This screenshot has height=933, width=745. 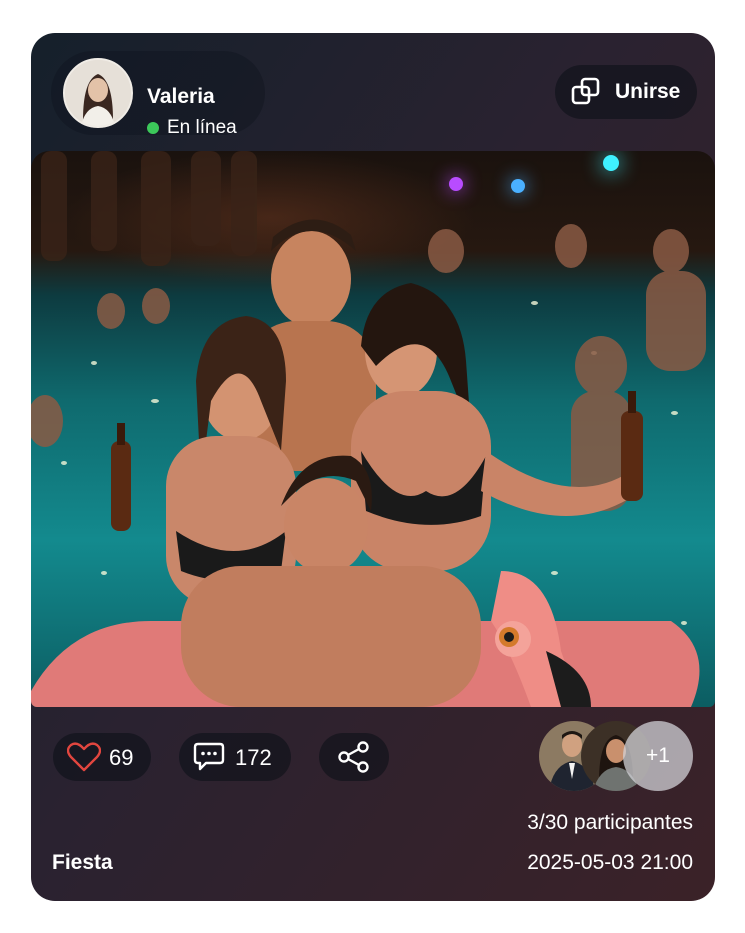 I want to click on participants-count: 3/30 participantes, so click(x=610, y=822).